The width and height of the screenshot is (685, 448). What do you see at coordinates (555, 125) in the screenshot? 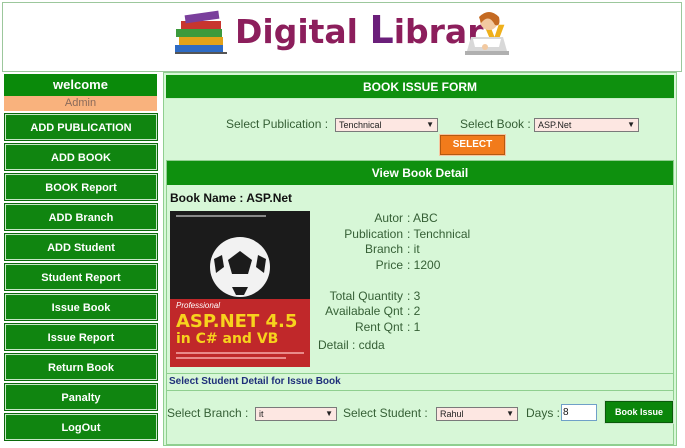
I see `book-select-value: ASP.Net` at bounding box center [555, 125].